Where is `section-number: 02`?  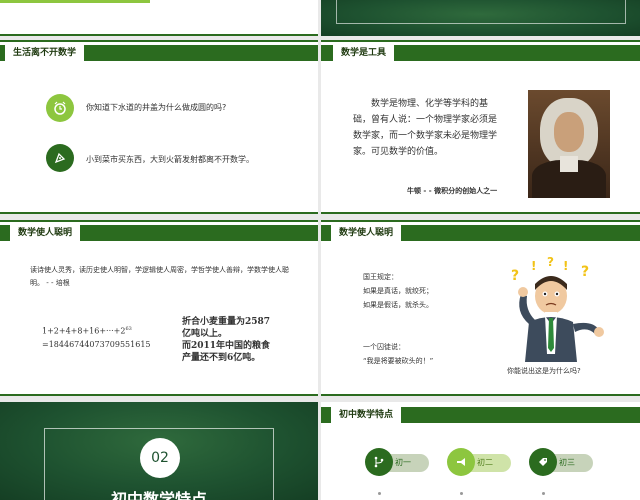 section-number: 02 is located at coordinates (160, 458).